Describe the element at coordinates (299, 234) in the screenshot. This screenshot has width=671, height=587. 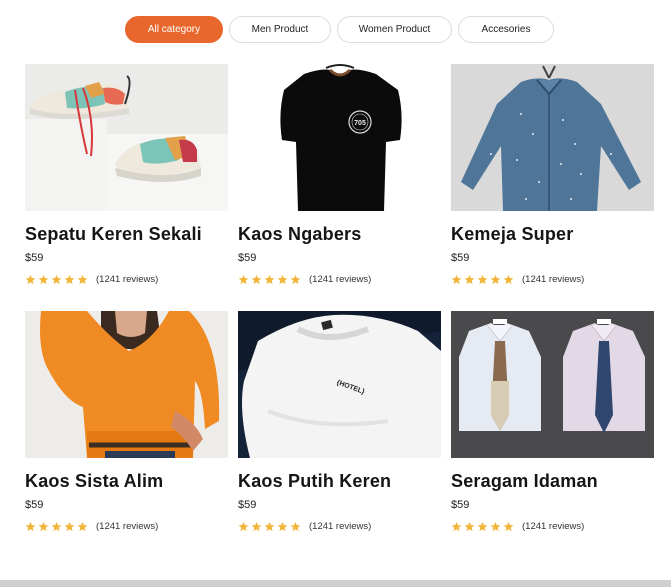
I see `product-title: Kaos Ngabers` at that location.